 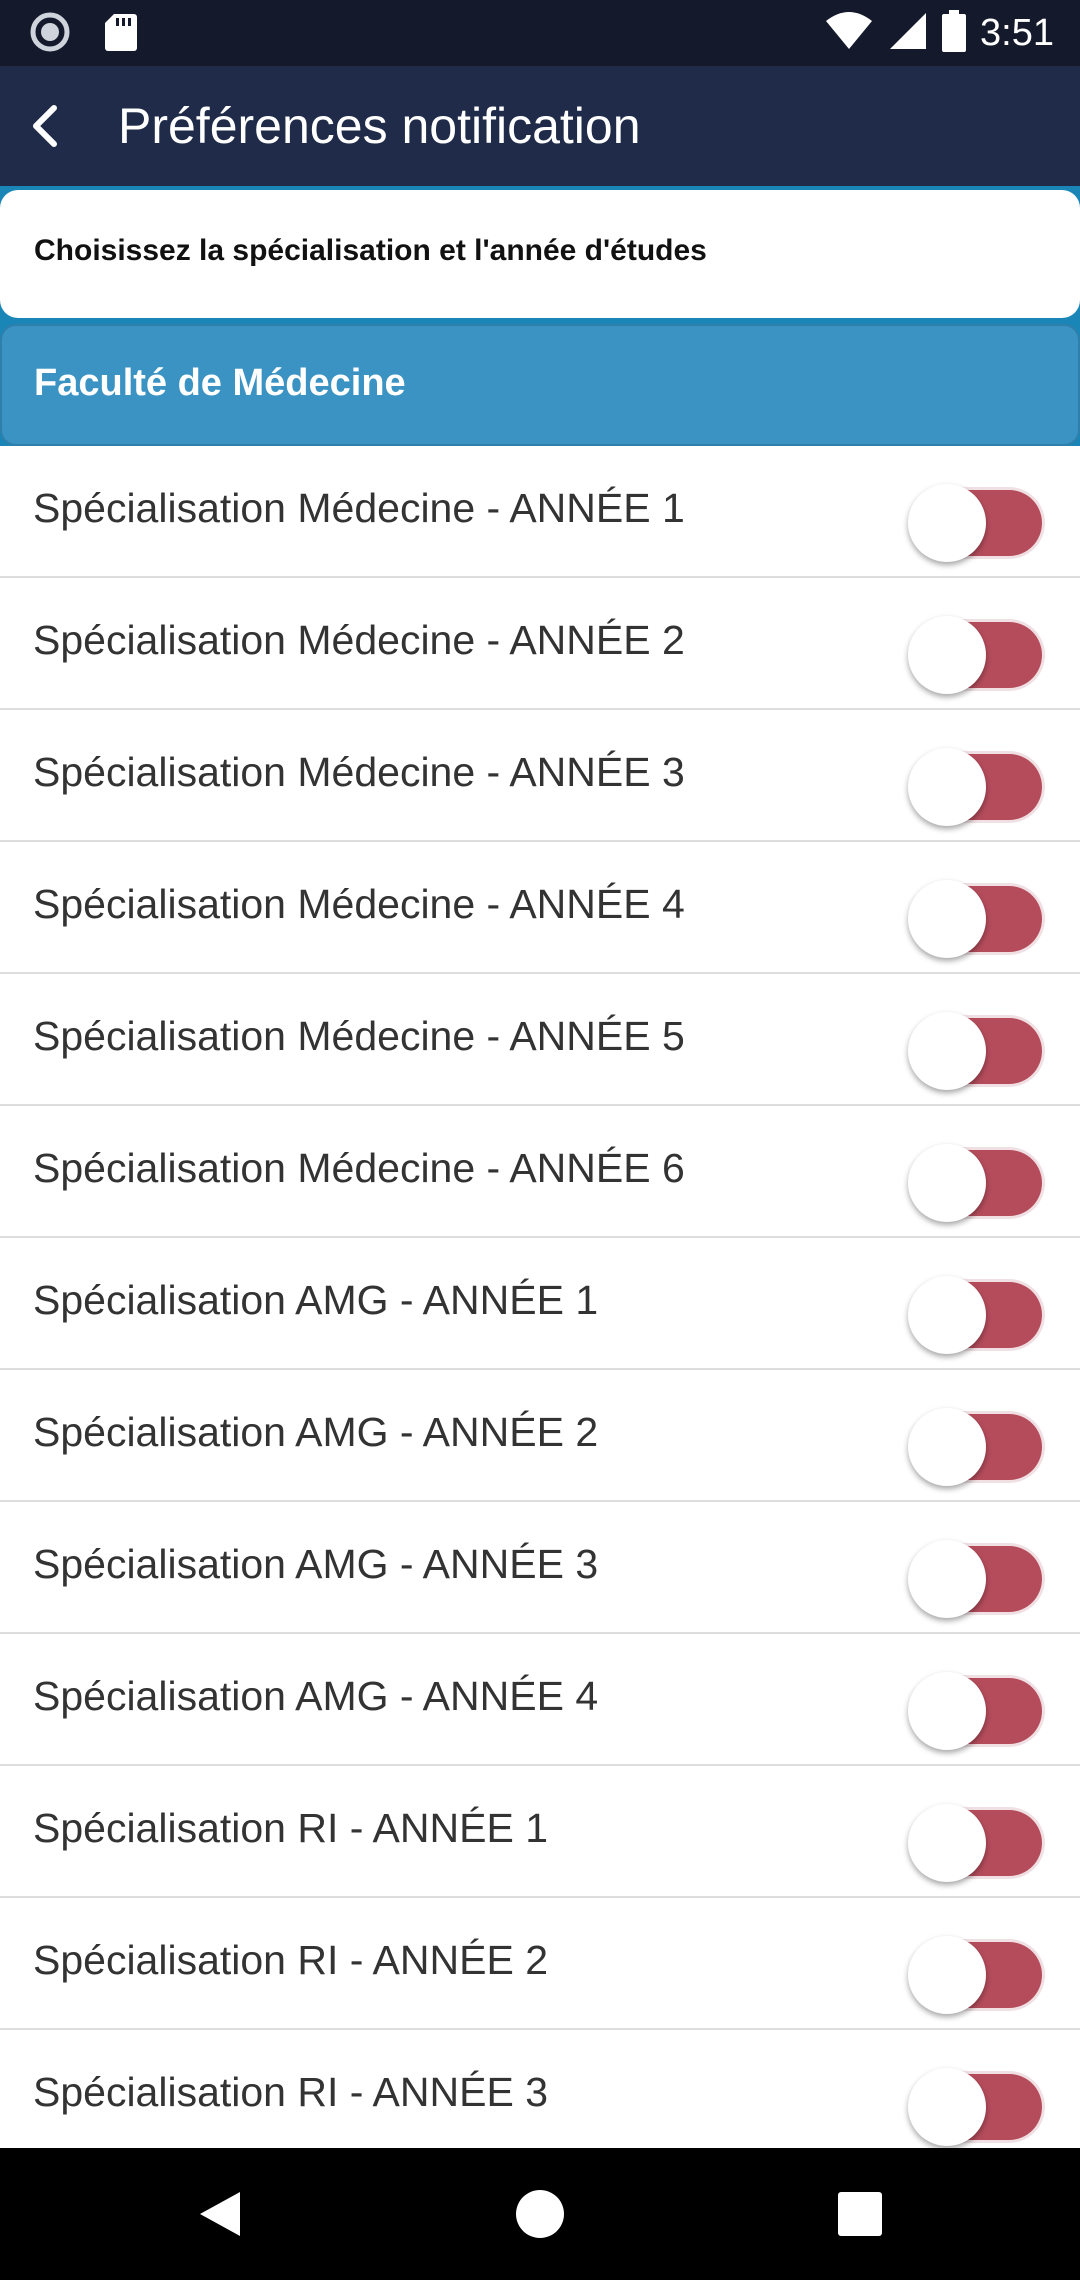 I want to click on system-nav-bar, so click(x=540, y=2214).